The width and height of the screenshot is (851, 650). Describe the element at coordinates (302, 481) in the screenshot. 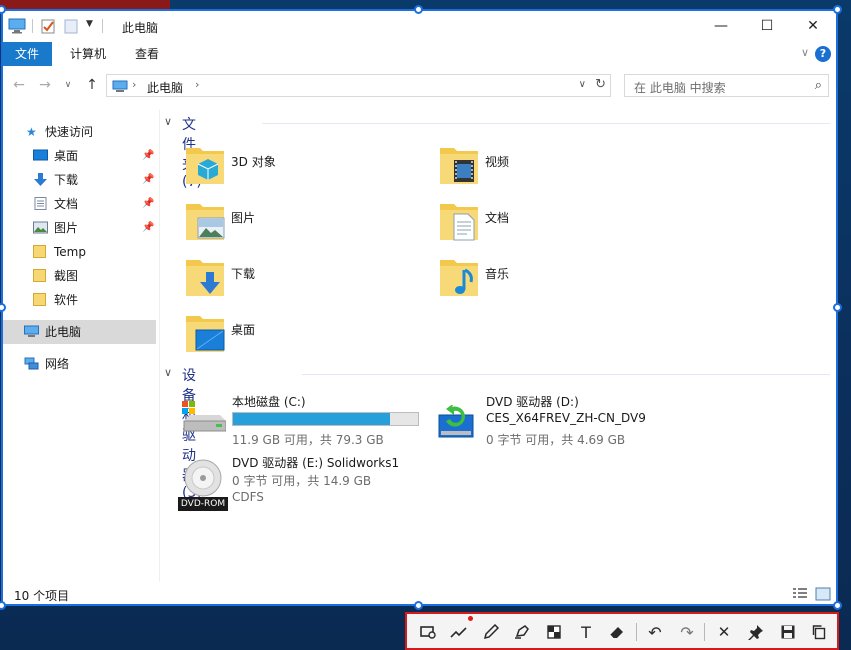

I see `drive-space-detail: 0 字节 可用，共 14.9 GB` at that location.